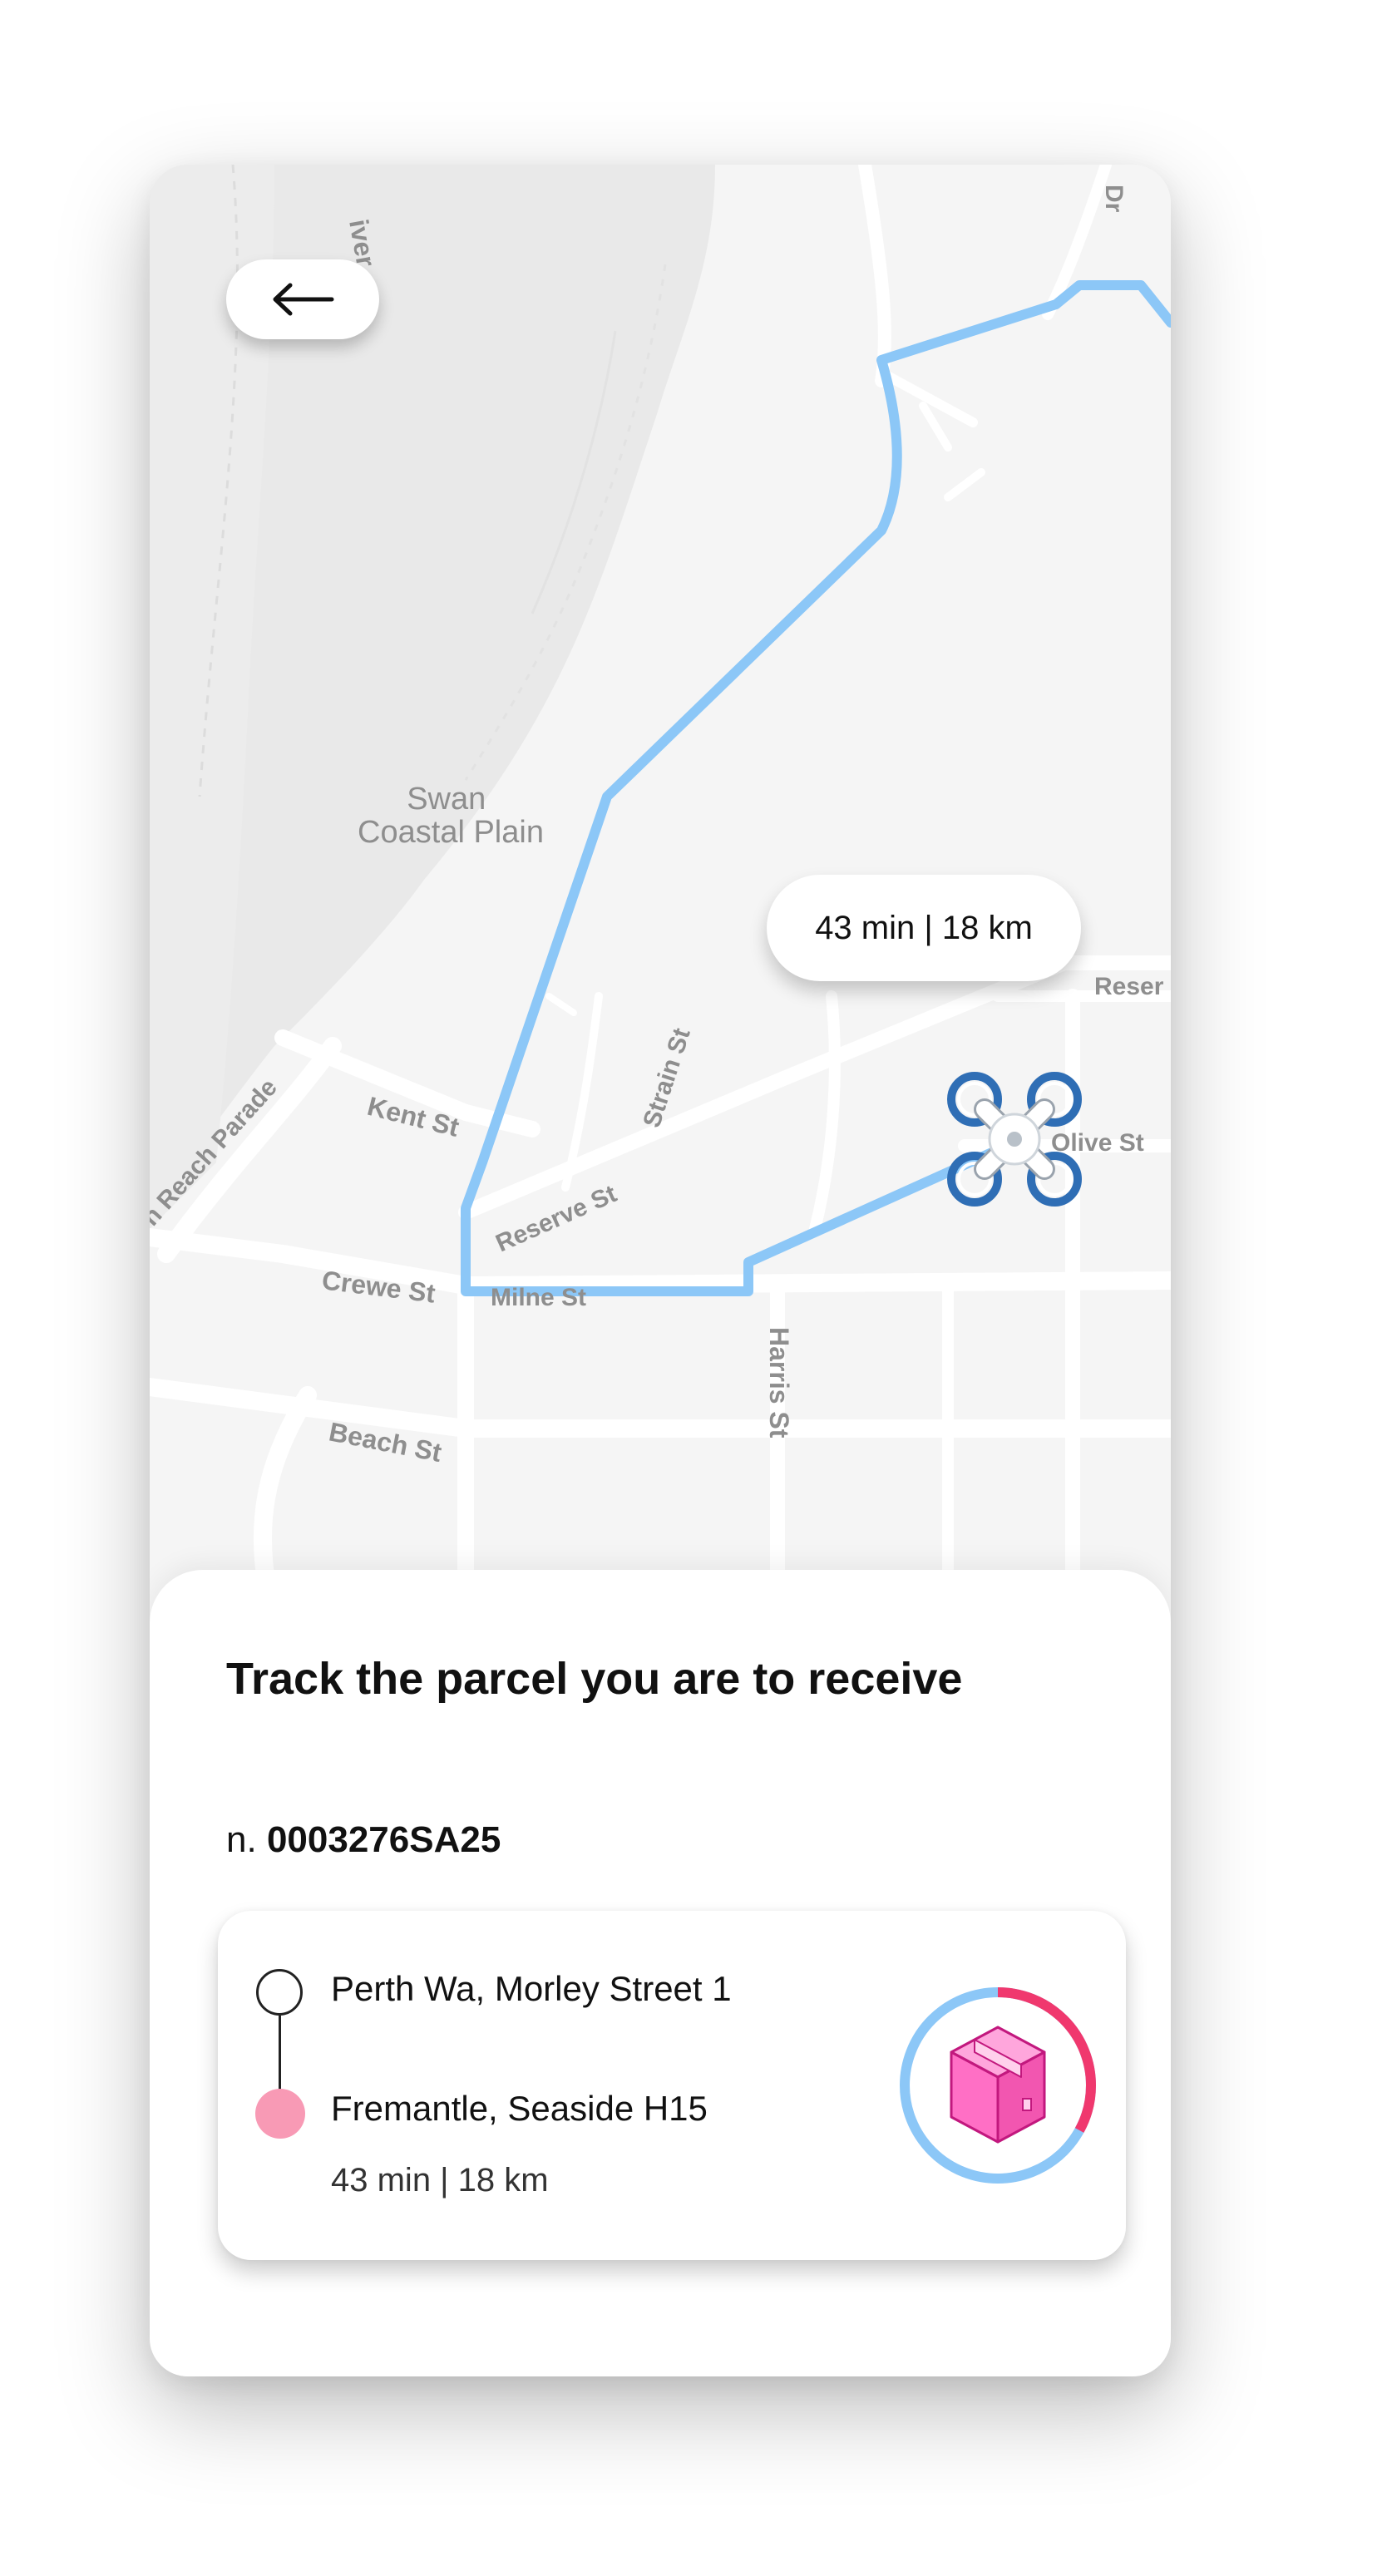 The height and width of the screenshot is (2576, 1387). I want to click on route-connector, so click(280, 2054).